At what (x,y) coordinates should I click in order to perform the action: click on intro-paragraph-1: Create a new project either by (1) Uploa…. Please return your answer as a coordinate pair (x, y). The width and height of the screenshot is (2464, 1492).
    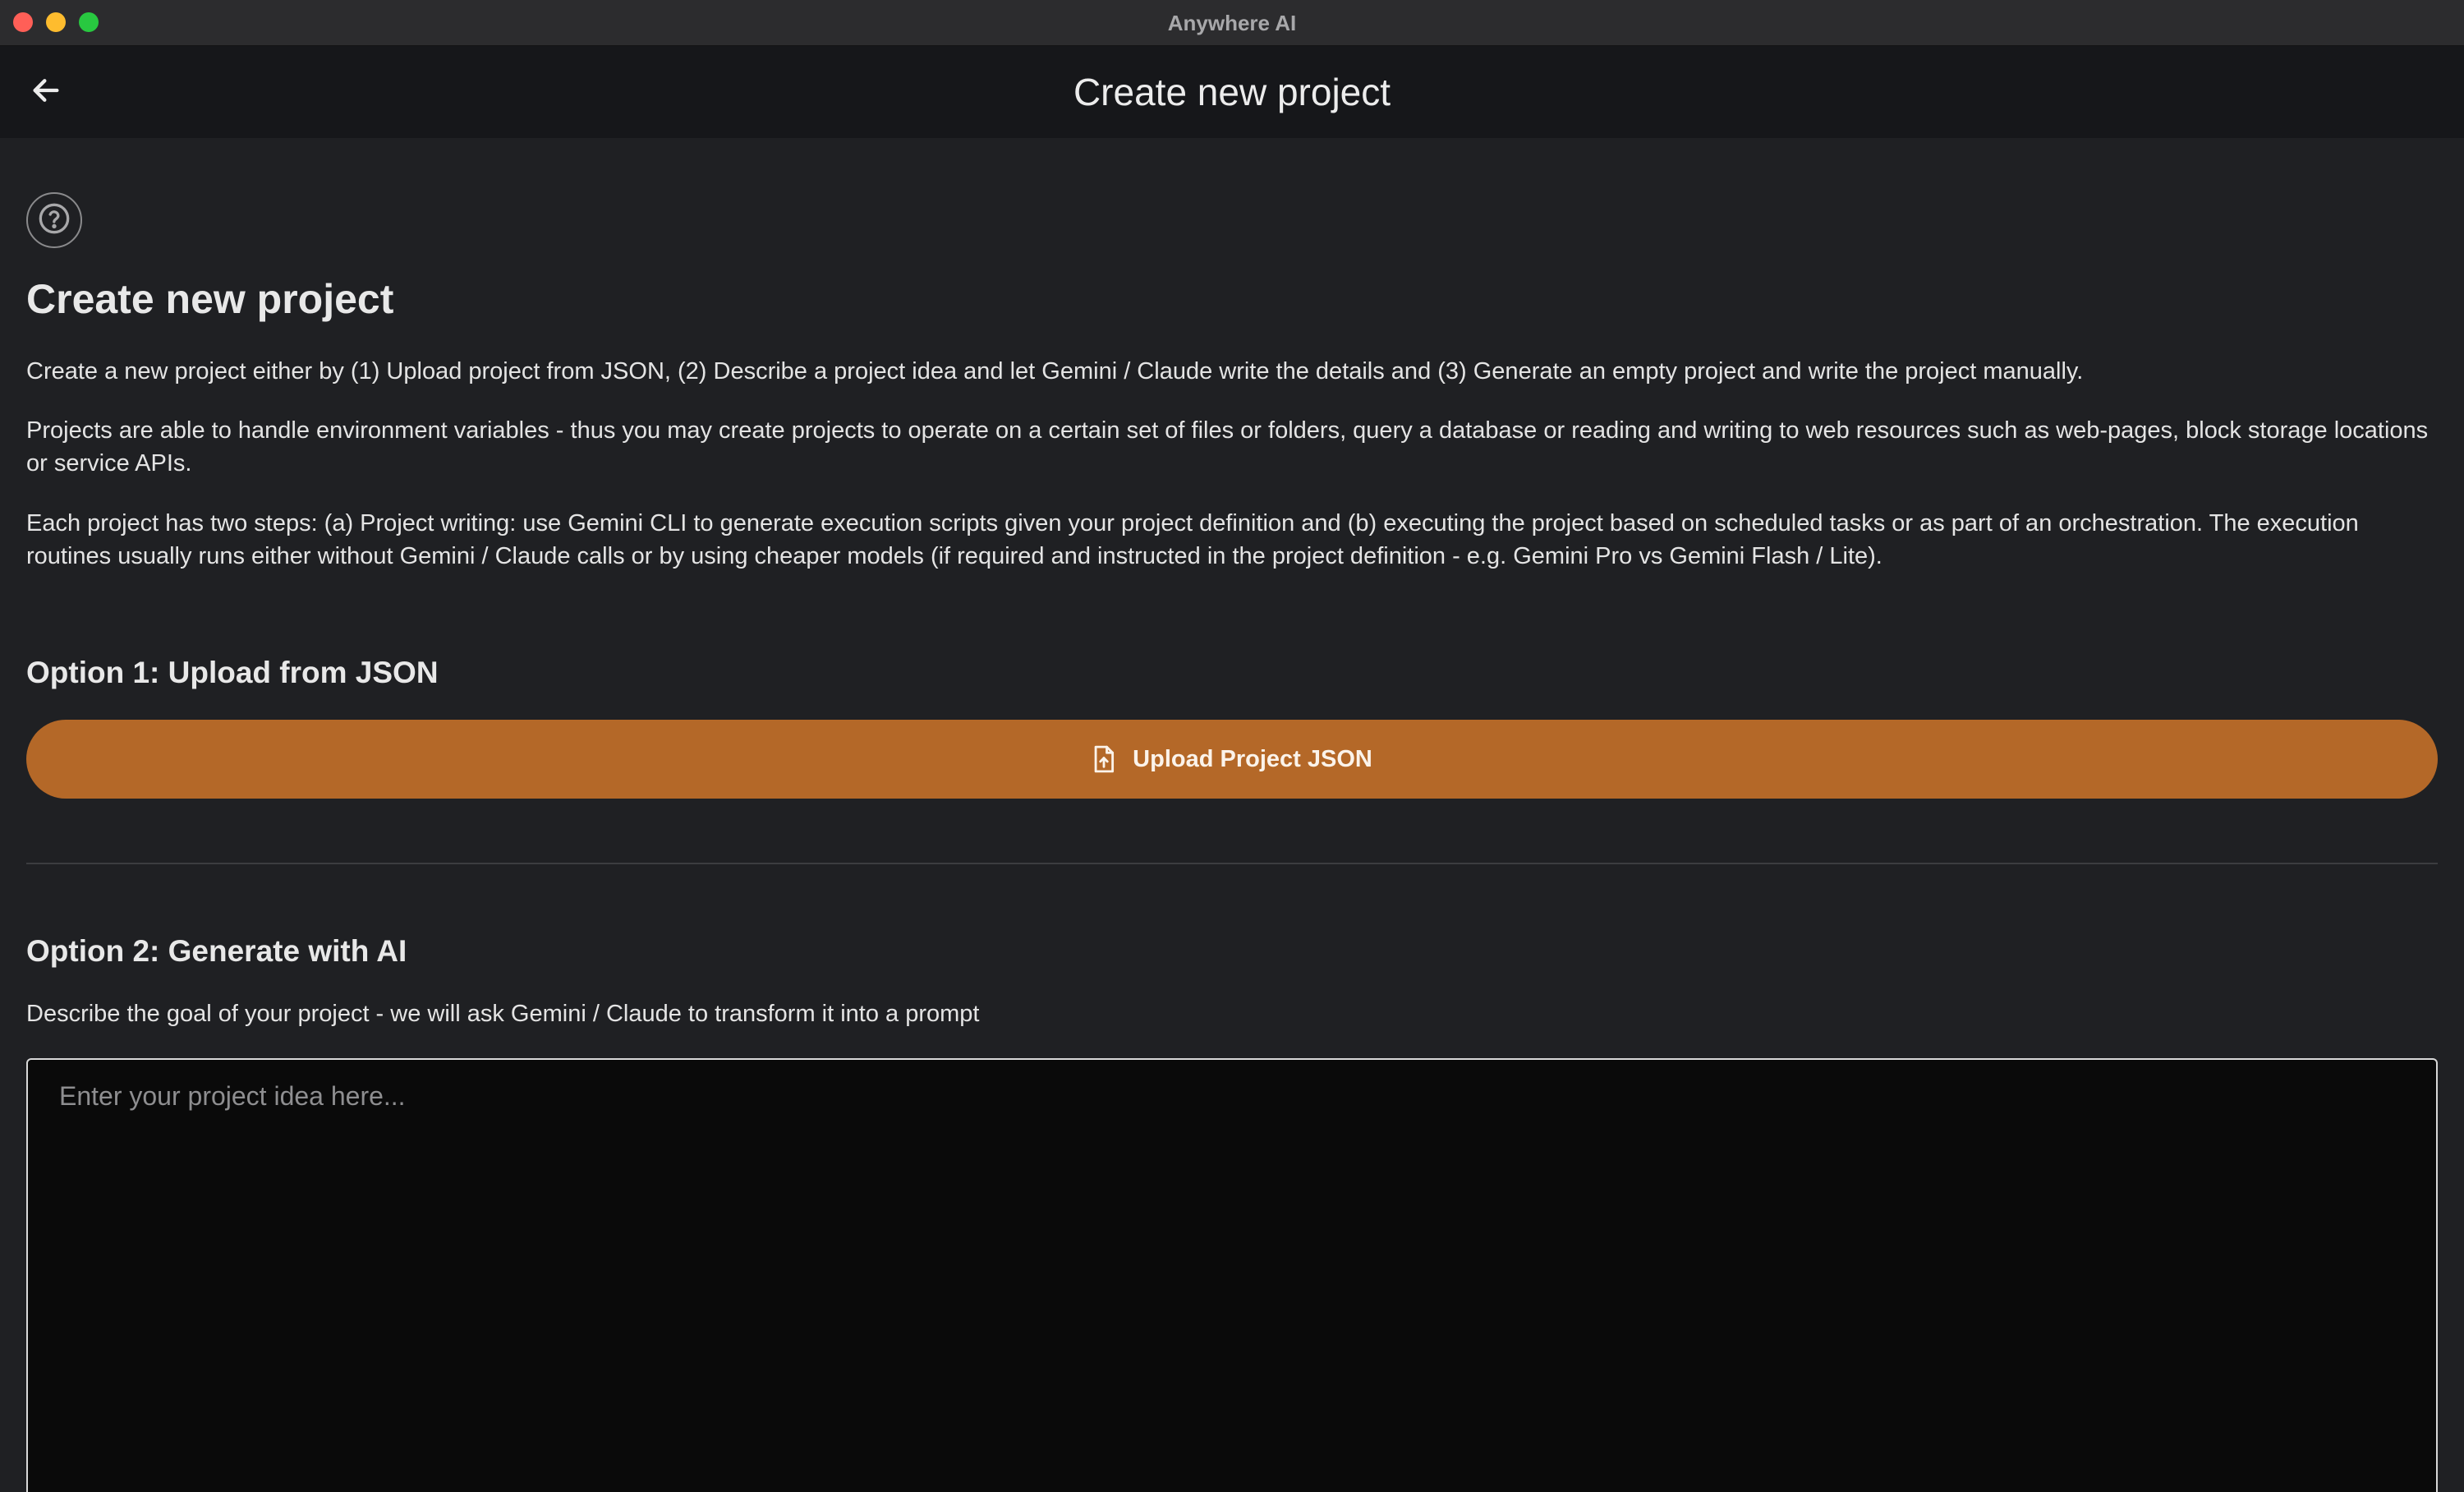
    Looking at the image, I should click on (1055, 371).